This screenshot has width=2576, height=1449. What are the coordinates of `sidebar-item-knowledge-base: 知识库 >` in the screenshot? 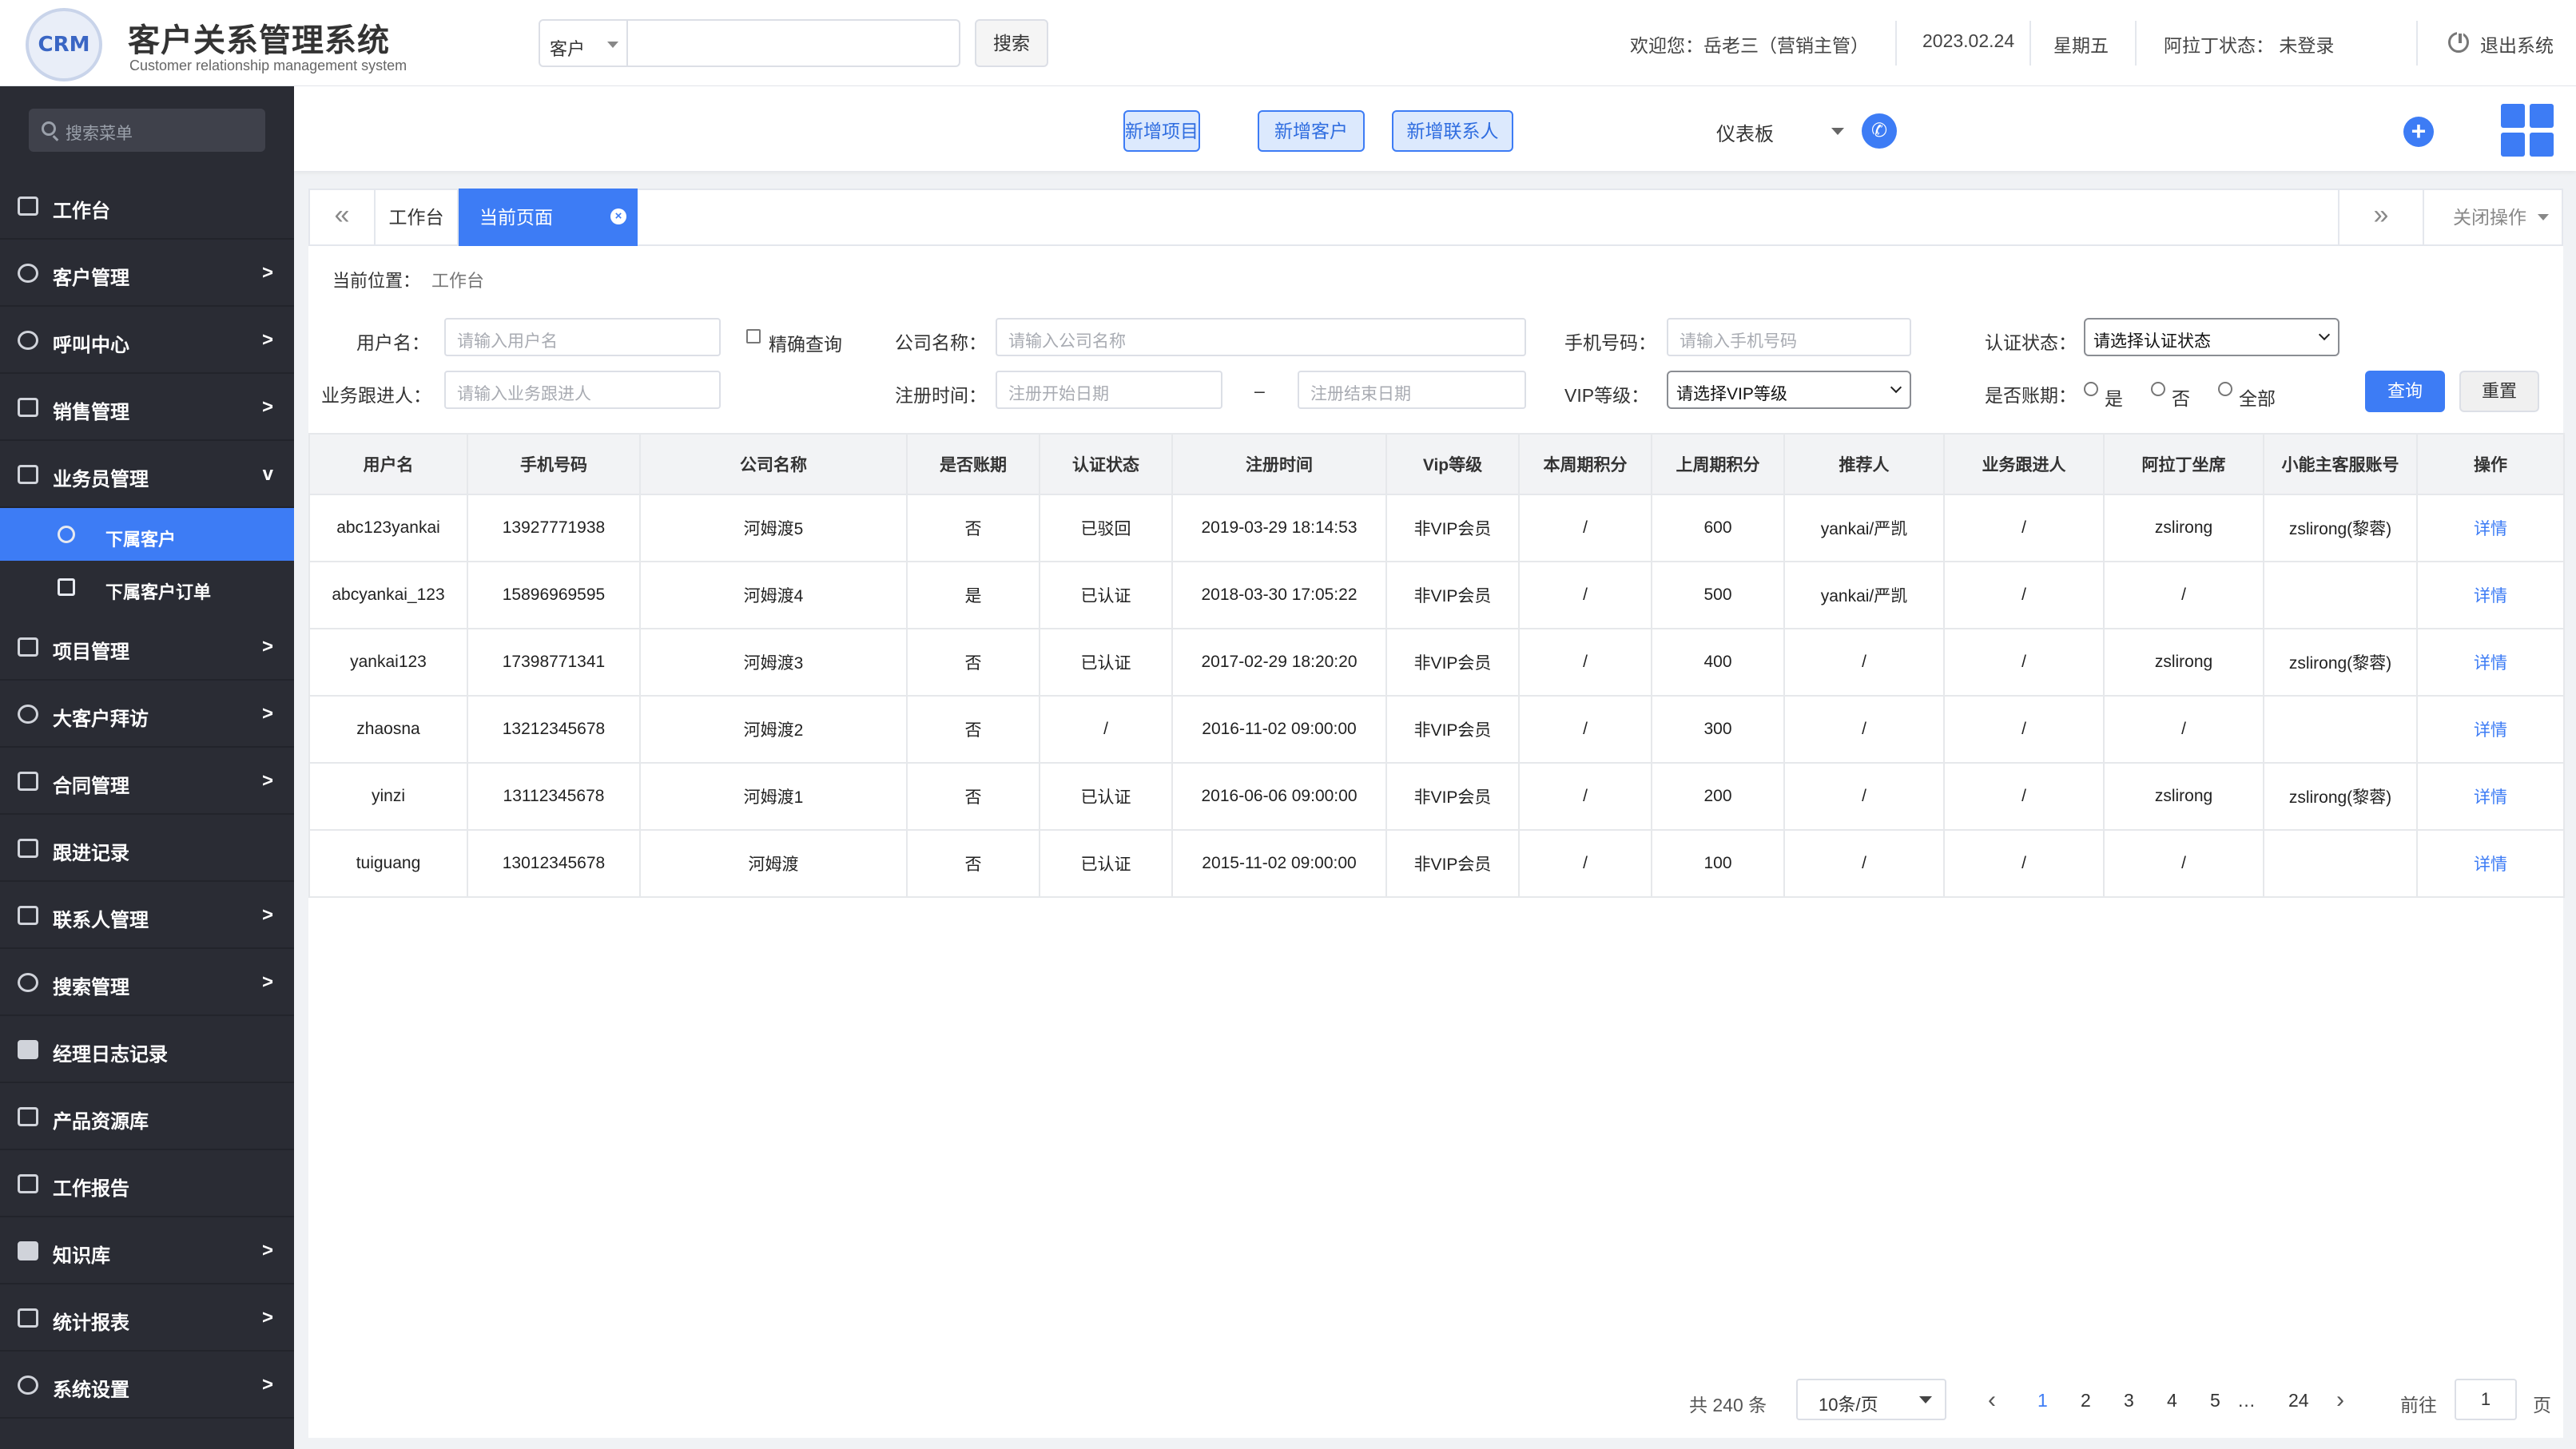 It's located at (147, 1250).